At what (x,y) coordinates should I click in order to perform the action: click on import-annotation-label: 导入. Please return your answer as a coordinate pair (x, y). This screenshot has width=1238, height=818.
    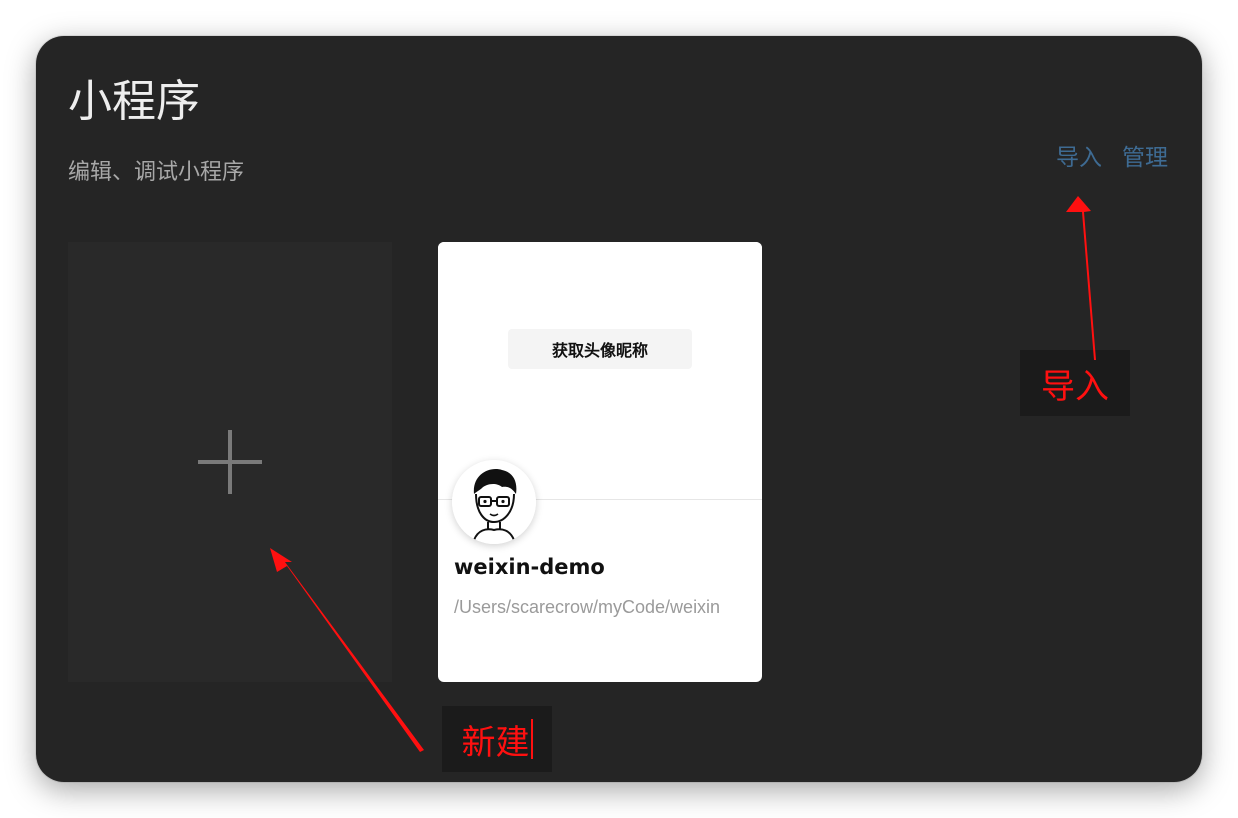
    Looking at the image, I should click on (1075, 386).